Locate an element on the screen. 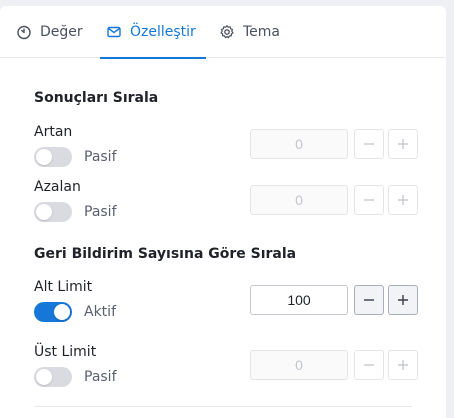  tab-customize-label: Özelleştir is located at coordinates (163, 32).